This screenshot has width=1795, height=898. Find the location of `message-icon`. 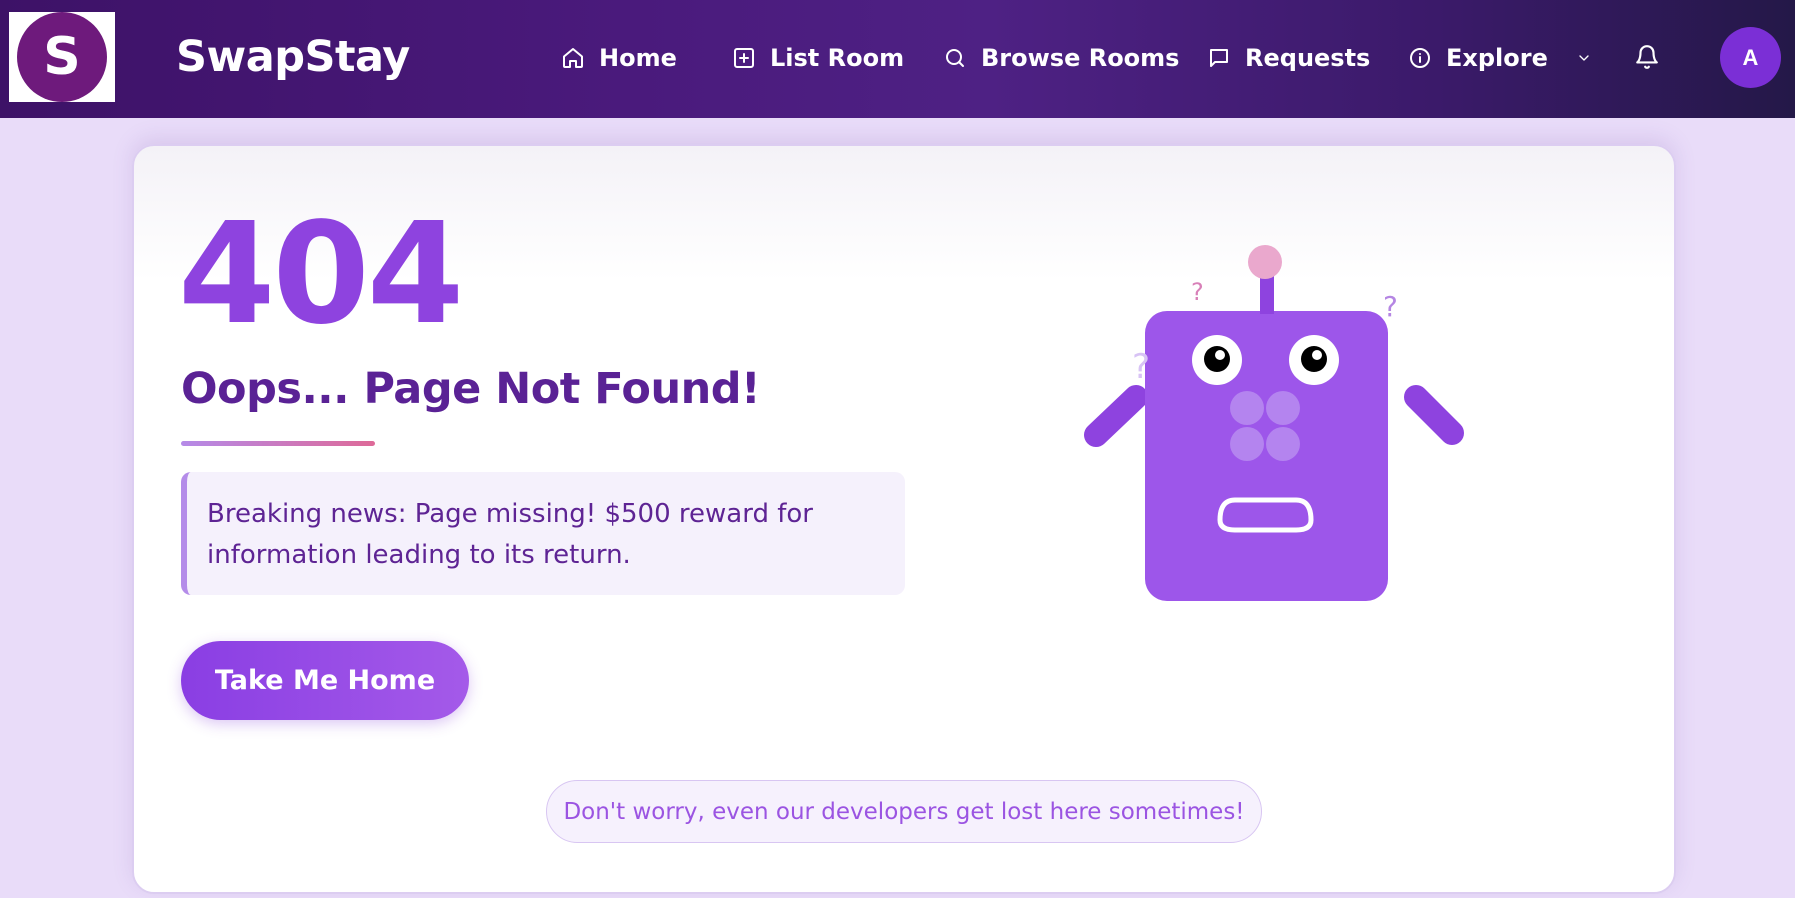

message-icon is located at coordinates (1219, 58).